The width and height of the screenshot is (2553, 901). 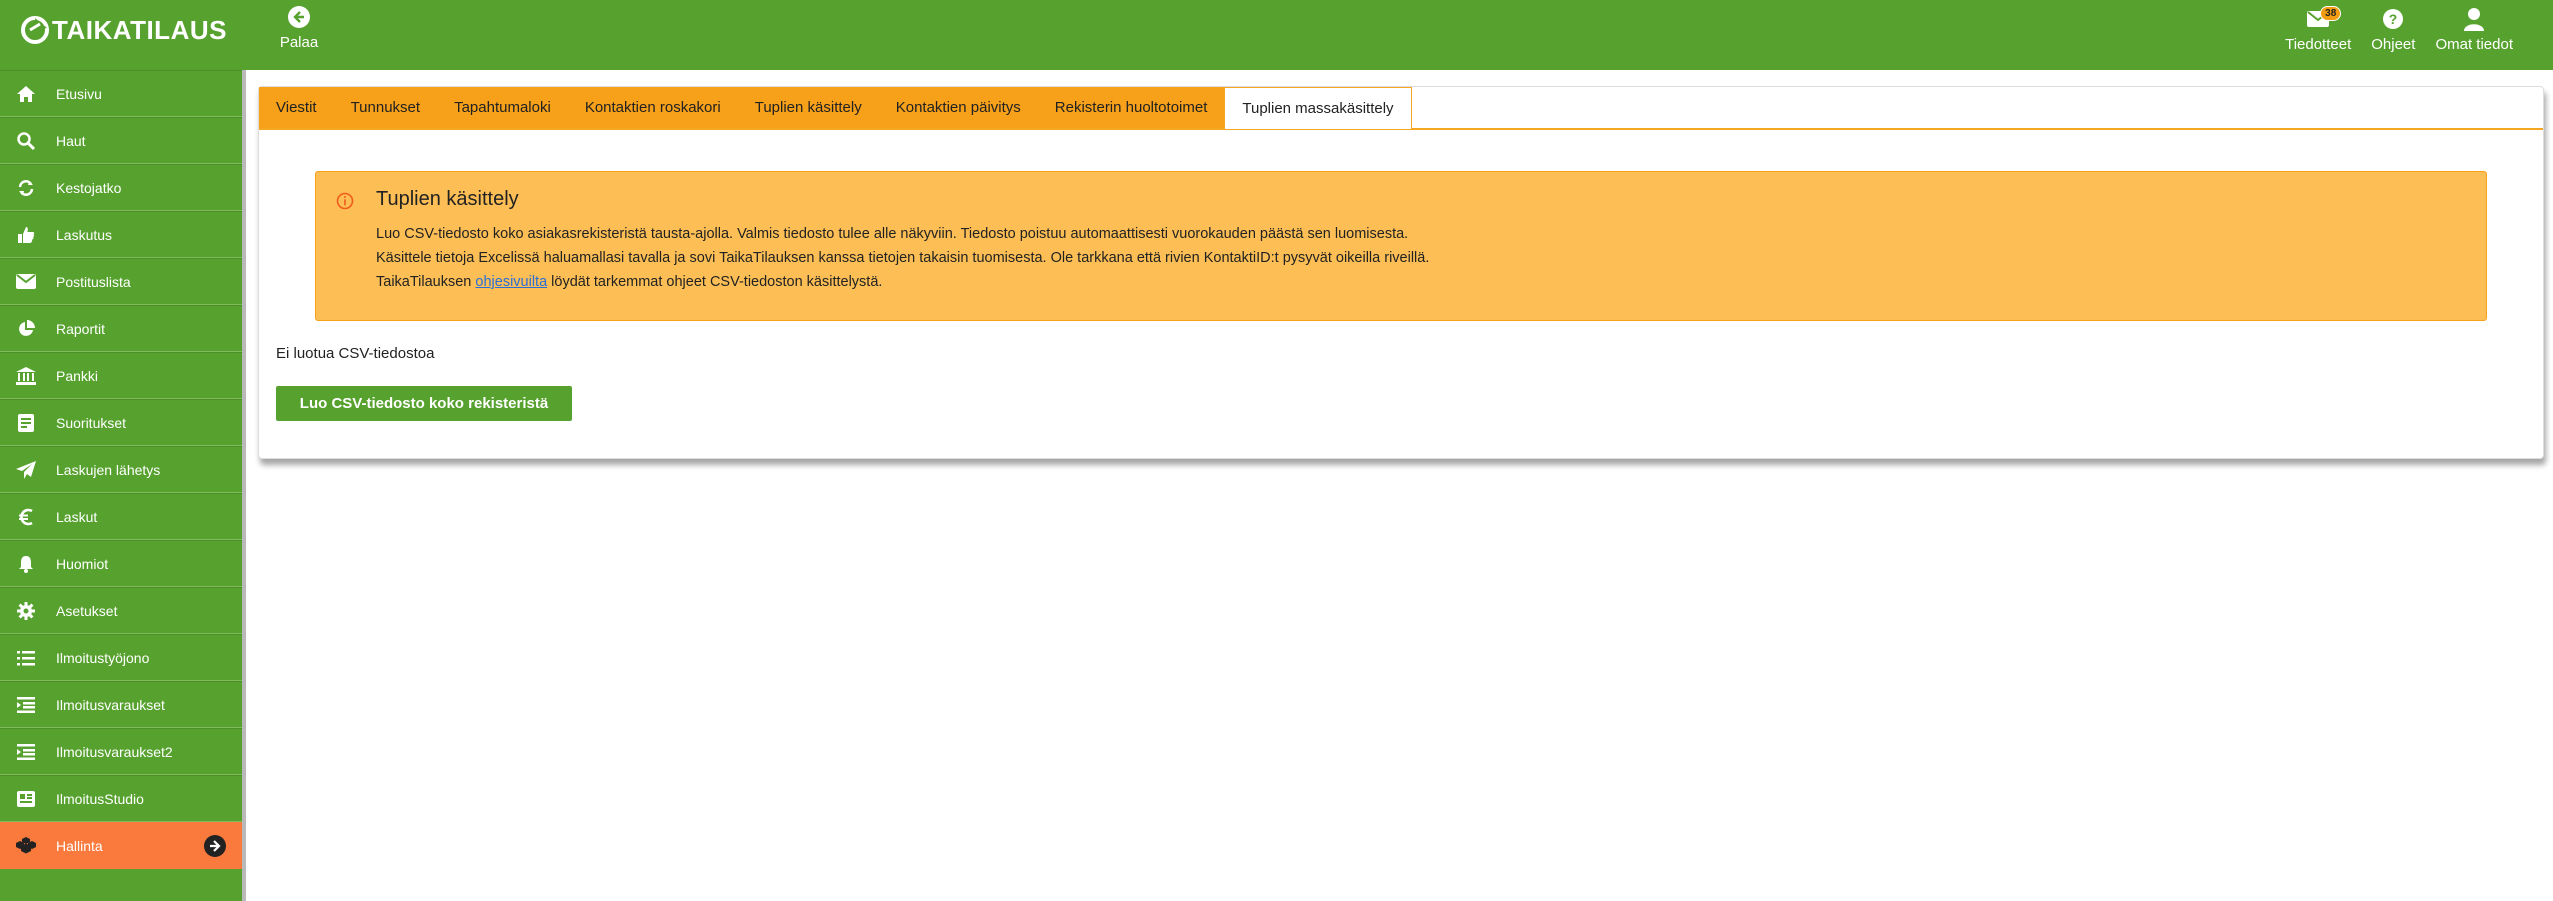 I want to click on help-button: ? Ohjeet, so click(x=2393, y=29).